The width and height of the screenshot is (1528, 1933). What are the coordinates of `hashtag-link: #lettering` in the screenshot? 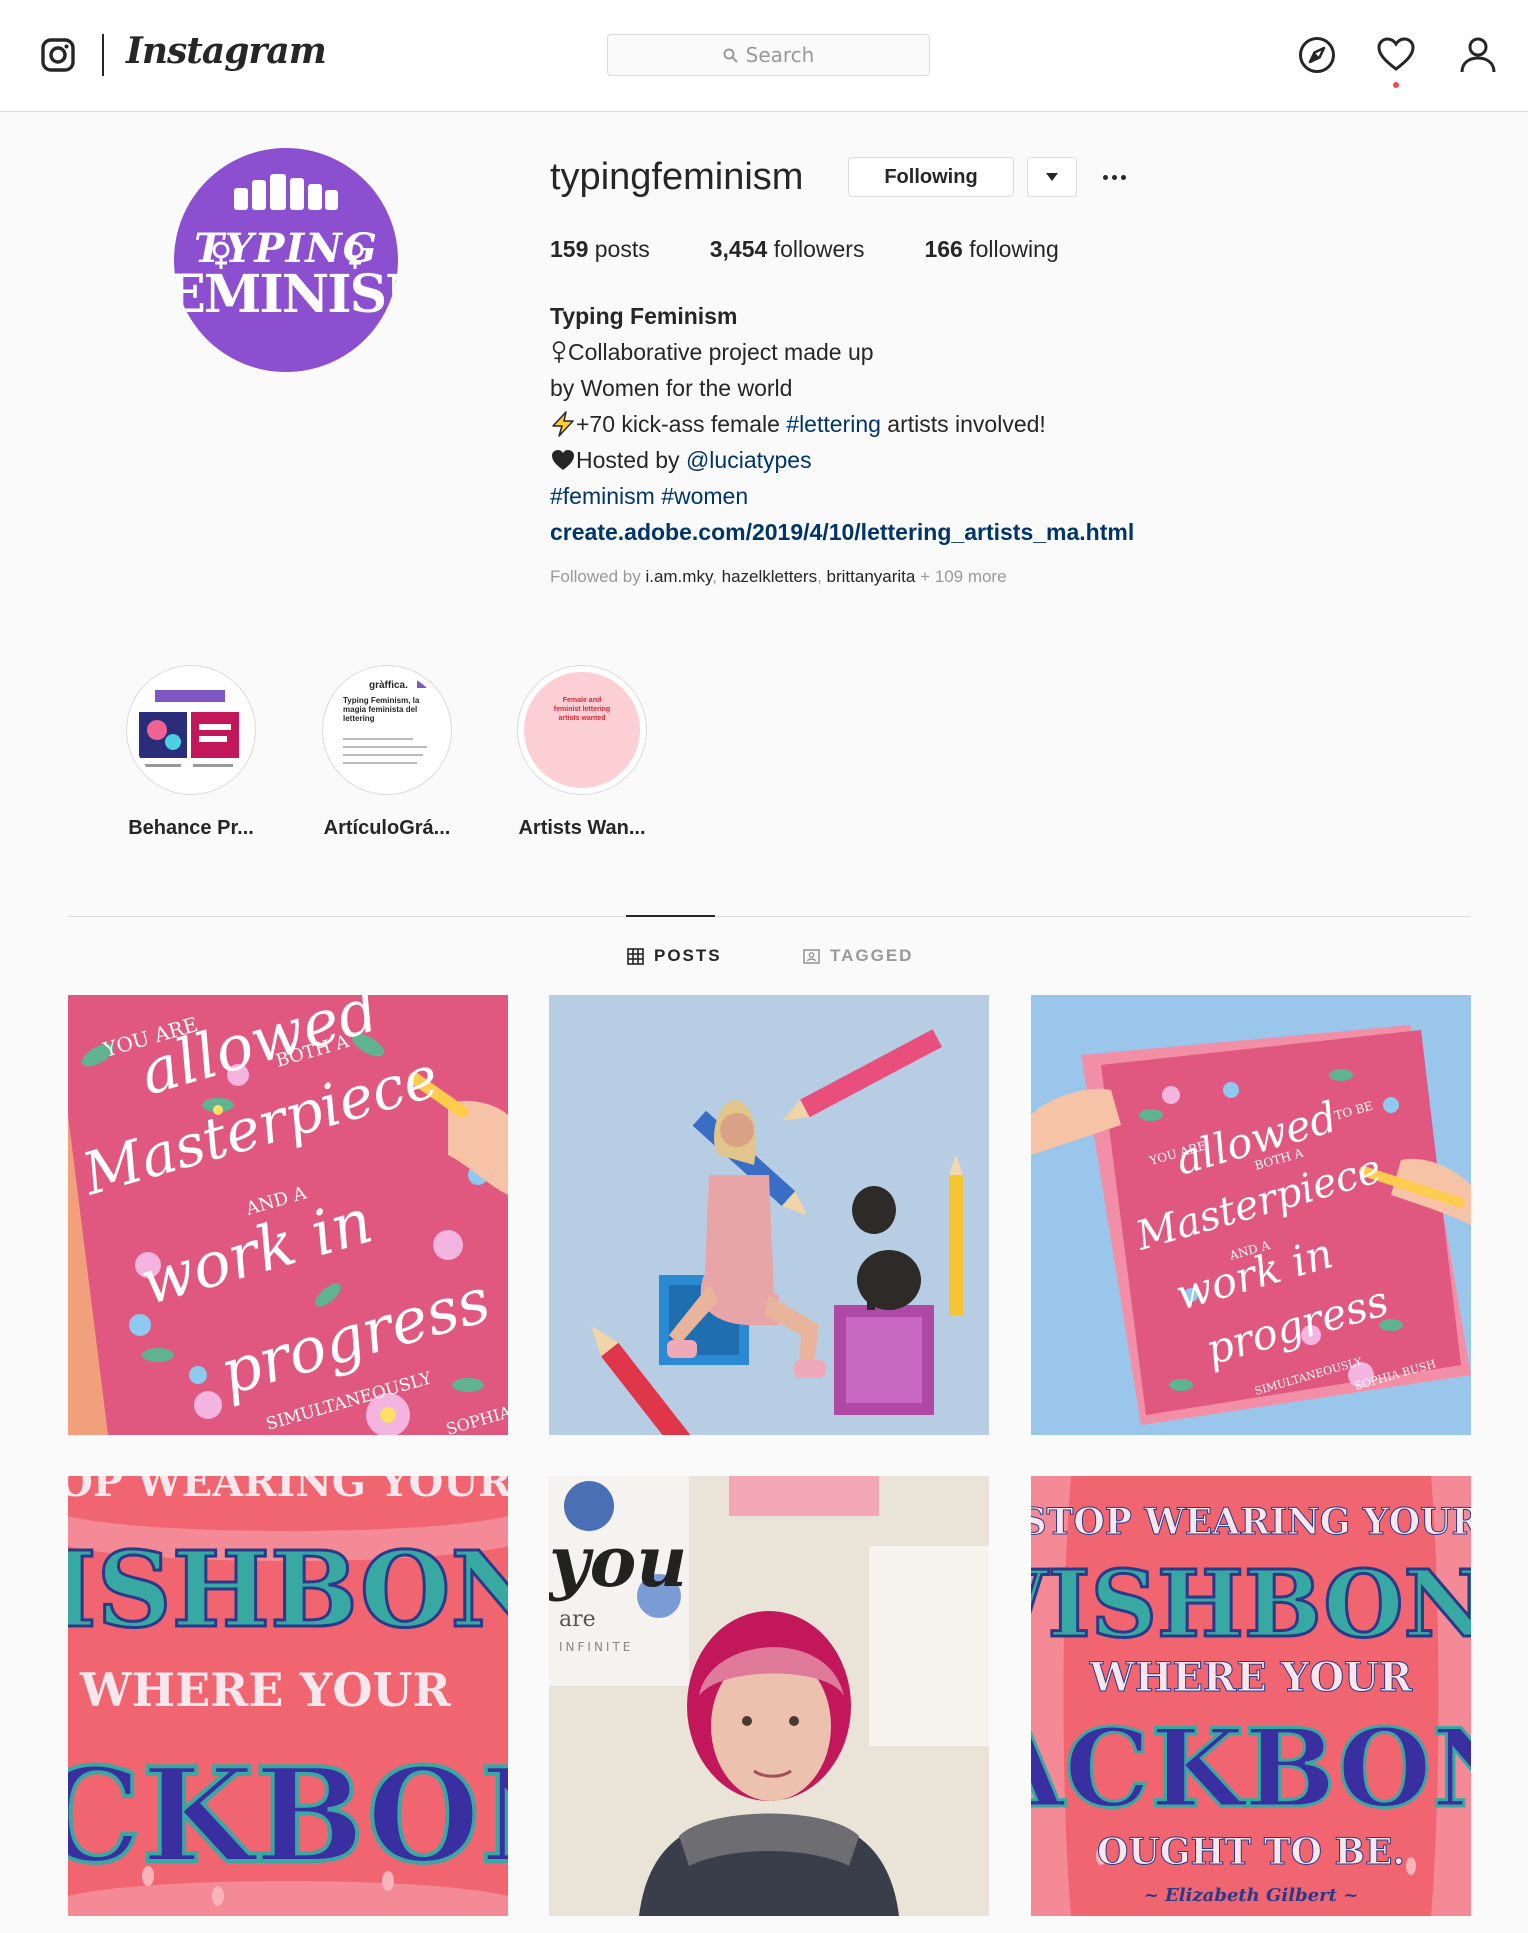 It's located at (833, 424).